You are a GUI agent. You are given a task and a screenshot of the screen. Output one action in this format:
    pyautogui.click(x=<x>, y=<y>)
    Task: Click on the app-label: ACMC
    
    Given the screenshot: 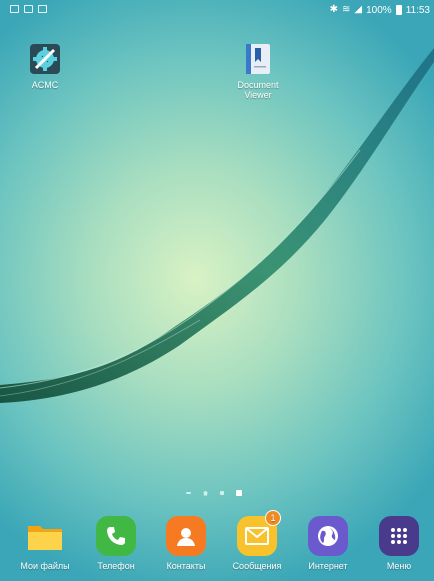 What is the action you would take?
    pyautogui.click(x=45, y=85)
    